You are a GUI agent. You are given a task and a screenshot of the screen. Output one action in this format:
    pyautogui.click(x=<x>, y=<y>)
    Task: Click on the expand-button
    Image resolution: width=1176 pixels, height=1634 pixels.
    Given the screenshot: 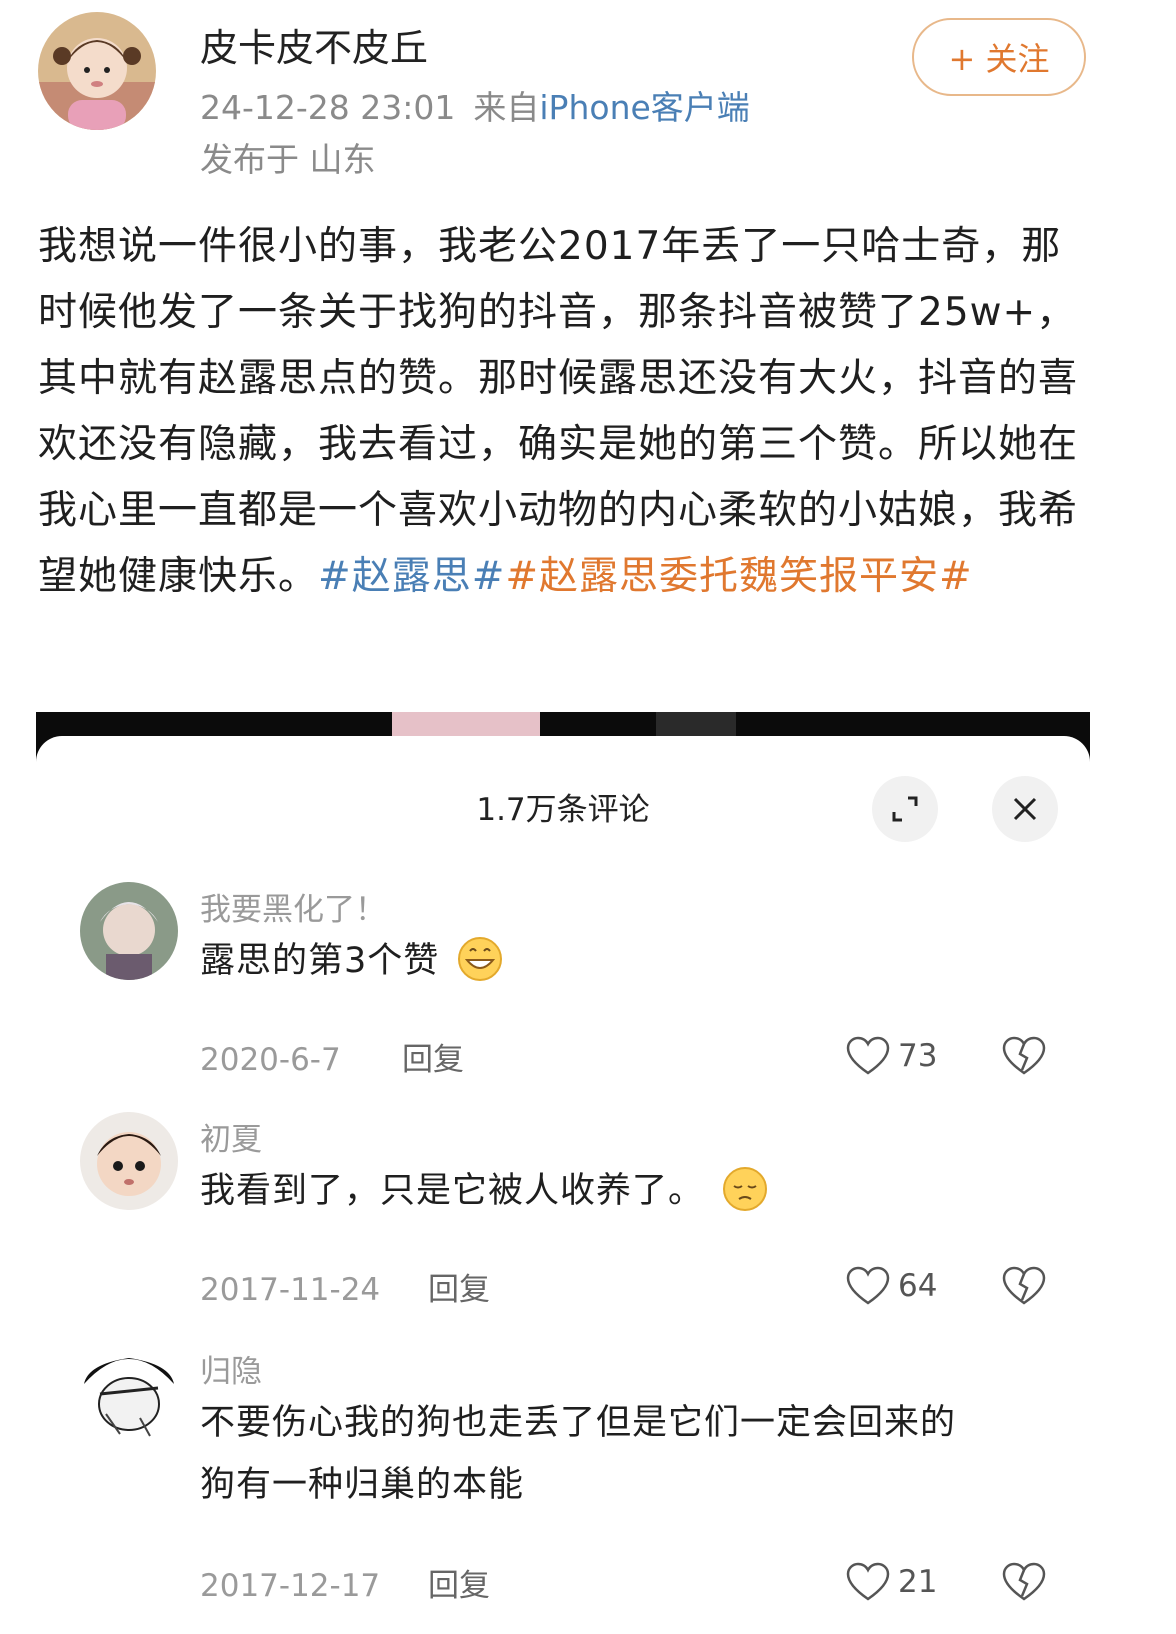 What is the action you would take?
    pyautogui.click(x=905, y=809)
    